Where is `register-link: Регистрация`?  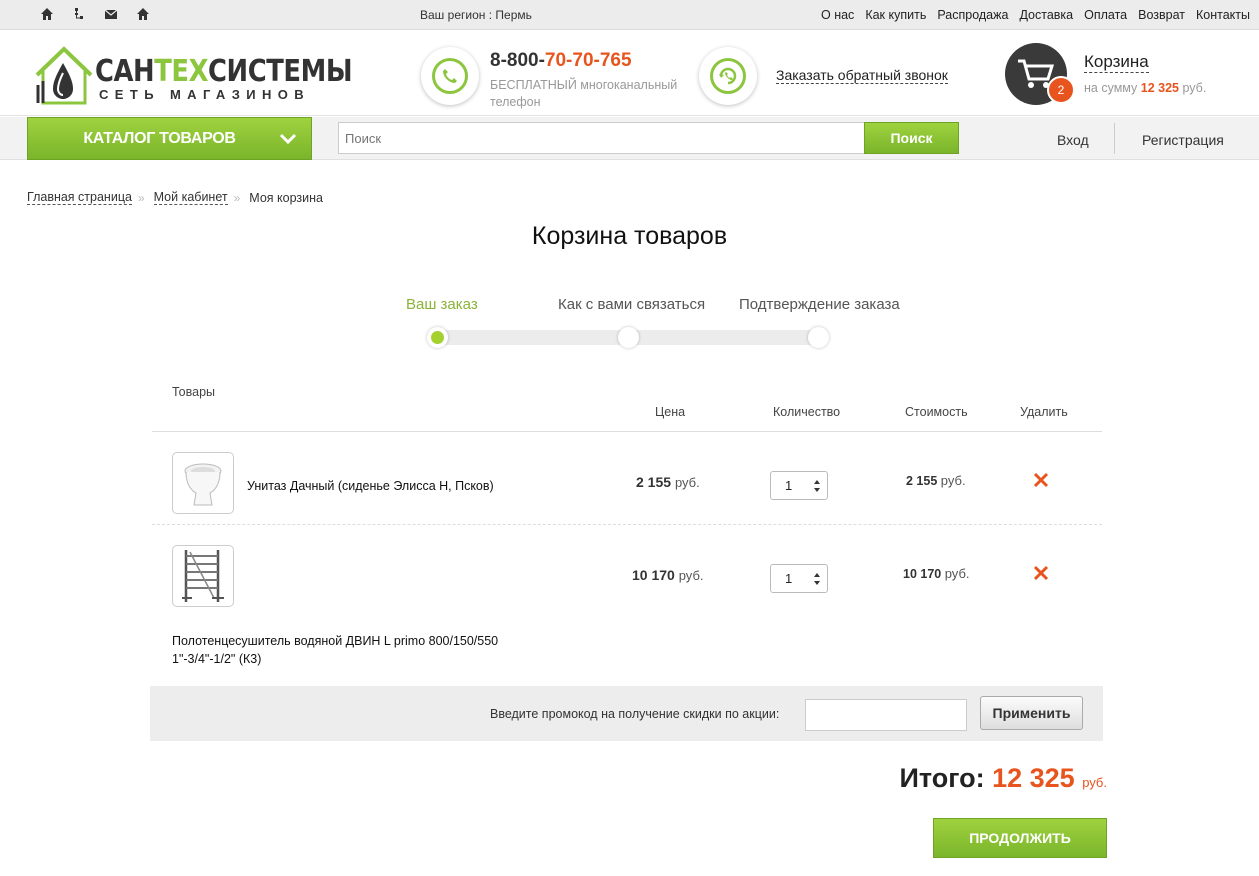
register-link: Регистрация is located at coordinates (1183, 140).